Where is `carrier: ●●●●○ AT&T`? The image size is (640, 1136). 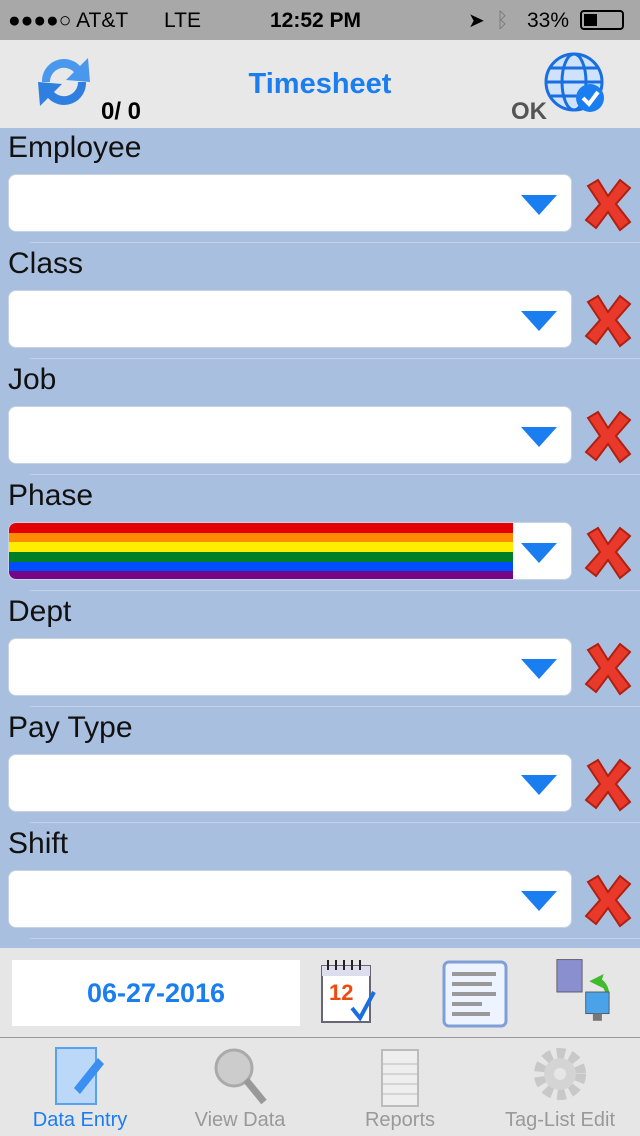 carrier: ●●●●○ AT&T is located at coordinates (68, 20).